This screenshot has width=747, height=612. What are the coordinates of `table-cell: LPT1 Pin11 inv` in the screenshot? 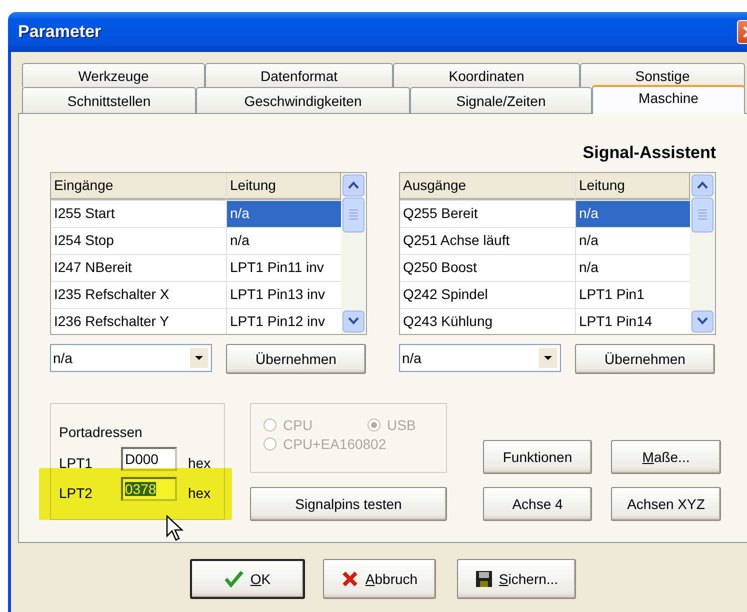 It's located at (284, 268).